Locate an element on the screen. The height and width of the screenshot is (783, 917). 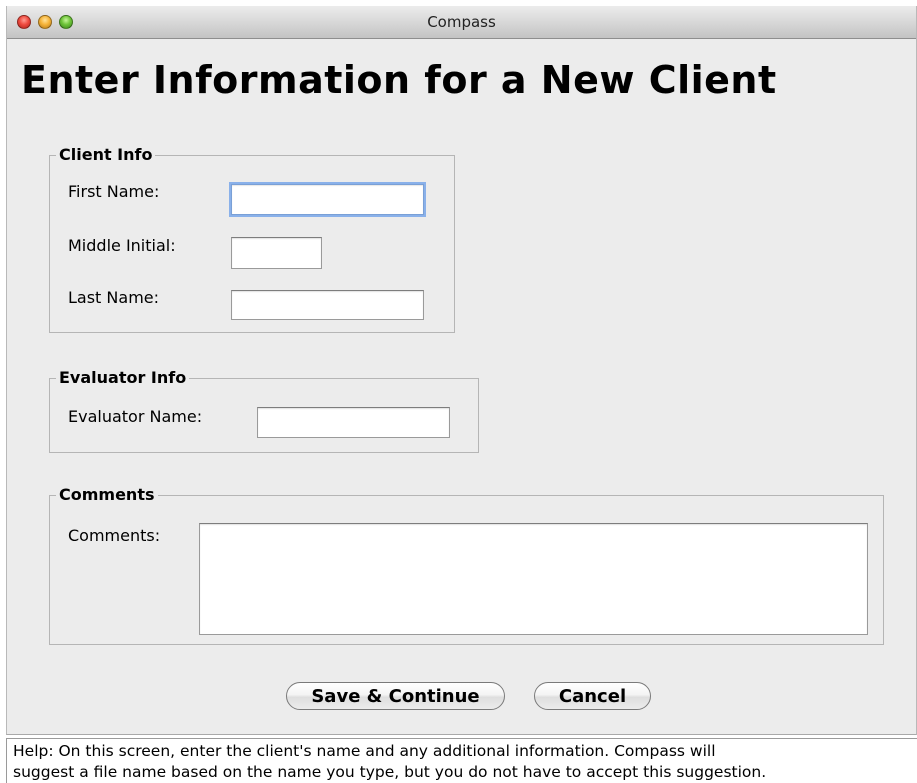
cancel-button: Cancel is located at coordinates (592, 696).